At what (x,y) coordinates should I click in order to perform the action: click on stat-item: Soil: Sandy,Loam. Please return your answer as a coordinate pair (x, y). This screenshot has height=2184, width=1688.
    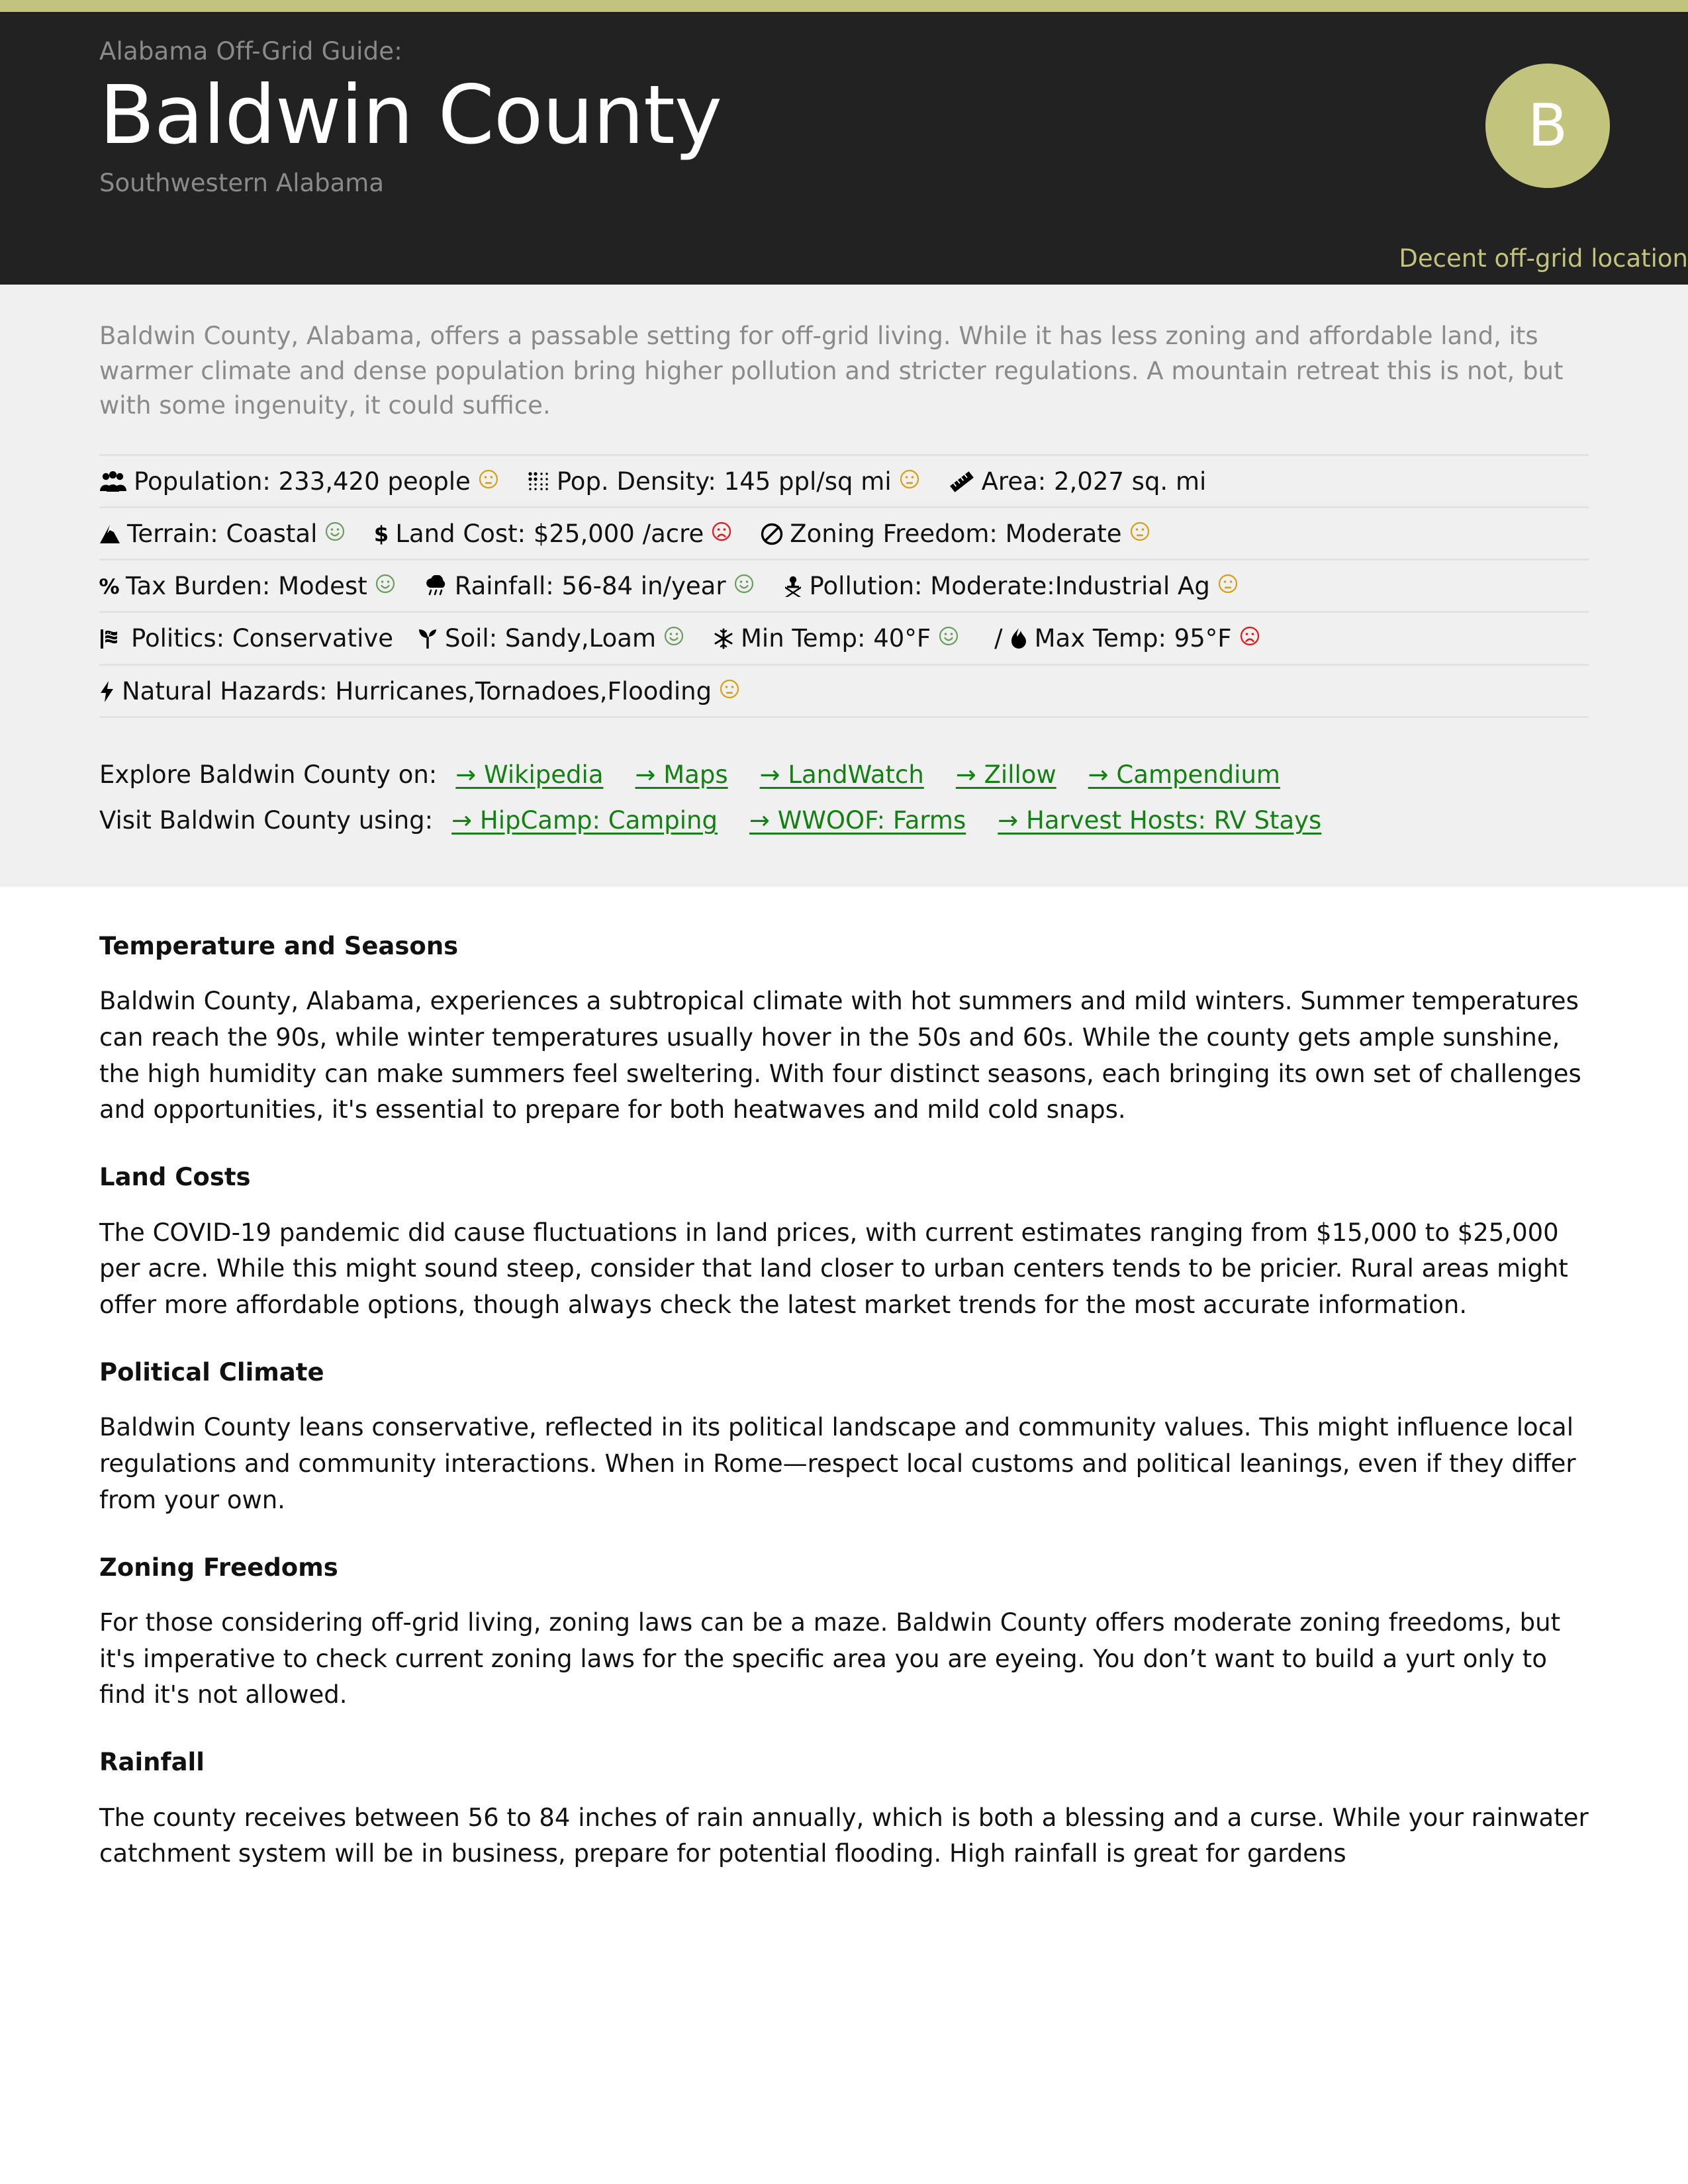
    Looking at the image, I should click on (553, 638).